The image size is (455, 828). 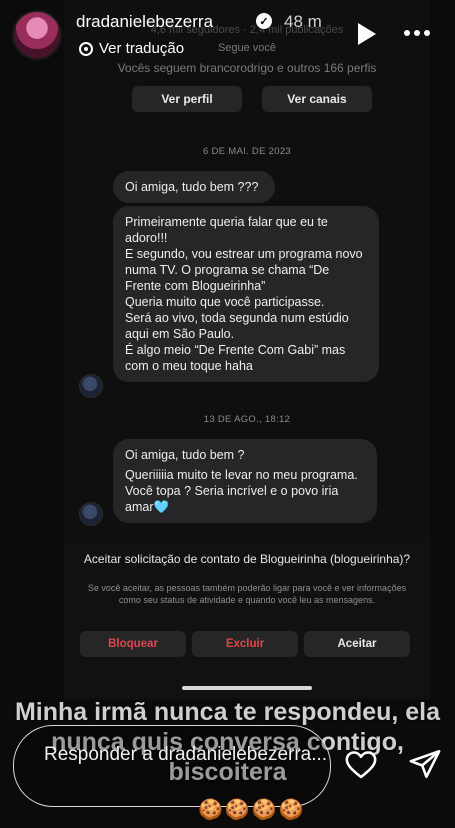 I want to click on block-button: Bloquear, so click(x=133, y=644).